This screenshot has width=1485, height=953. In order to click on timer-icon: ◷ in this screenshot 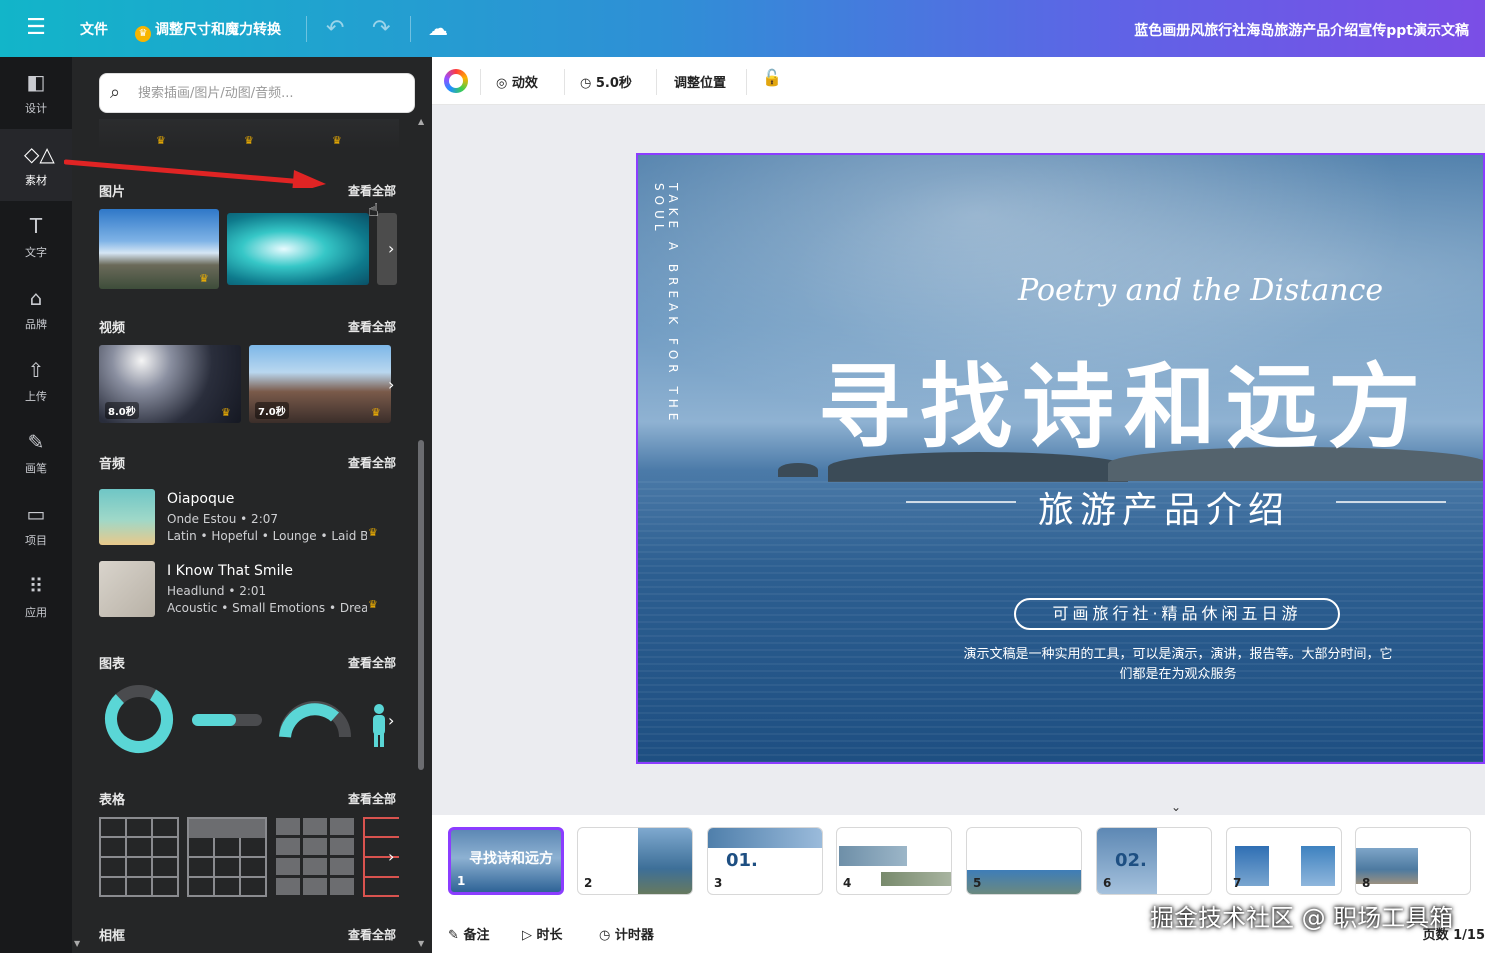, I will do `click(605, 935)`.